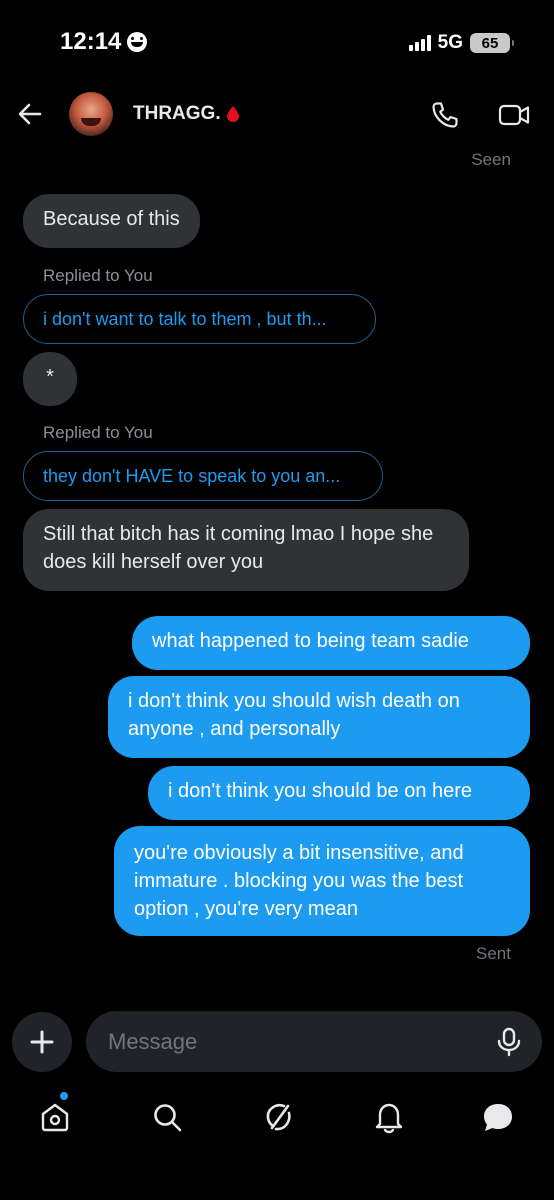 This screenshot has width=554, height=1200. What do you see at coordinates (293, 1042) in the screenshot?
I see `message-input` at bounding box center [293, 1042].